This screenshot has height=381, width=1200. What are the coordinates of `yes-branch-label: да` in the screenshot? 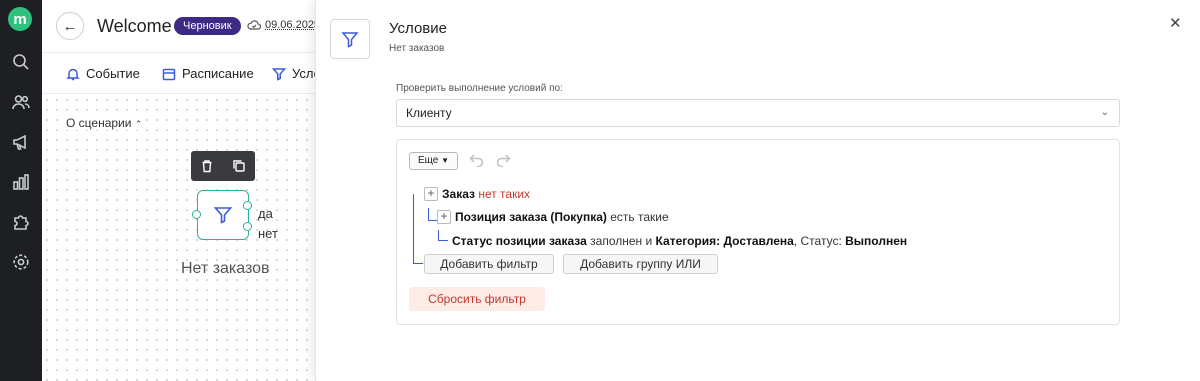 It's located at (265, 213).